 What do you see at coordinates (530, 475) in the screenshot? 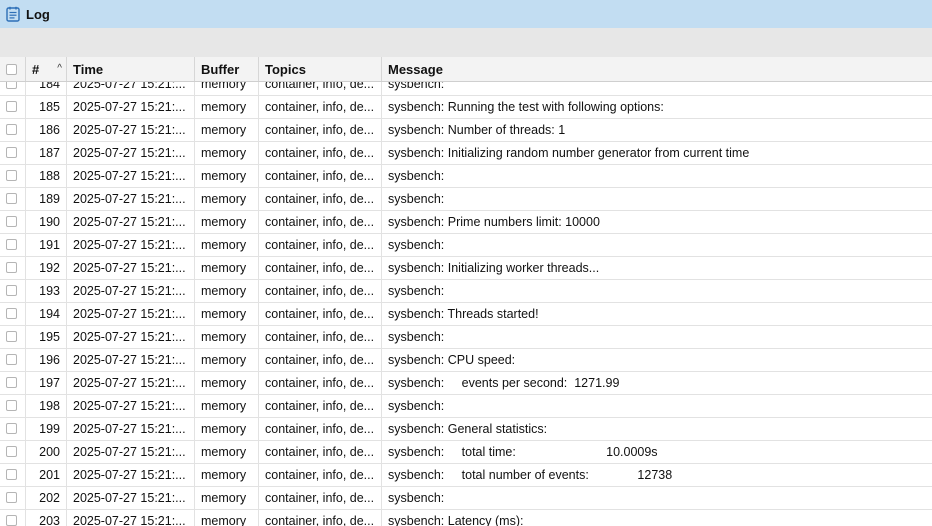
I see `row-message: sysbench: total number of events: 12738` at bounding box center [530, 475].